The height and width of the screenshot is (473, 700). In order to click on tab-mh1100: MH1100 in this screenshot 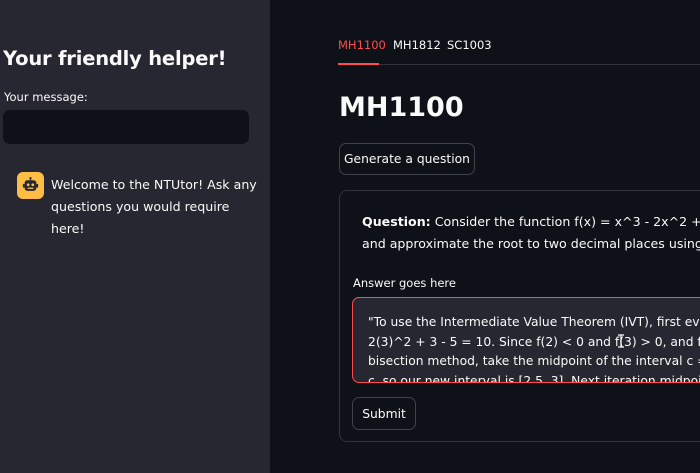, I will do `click(362, 51)`.